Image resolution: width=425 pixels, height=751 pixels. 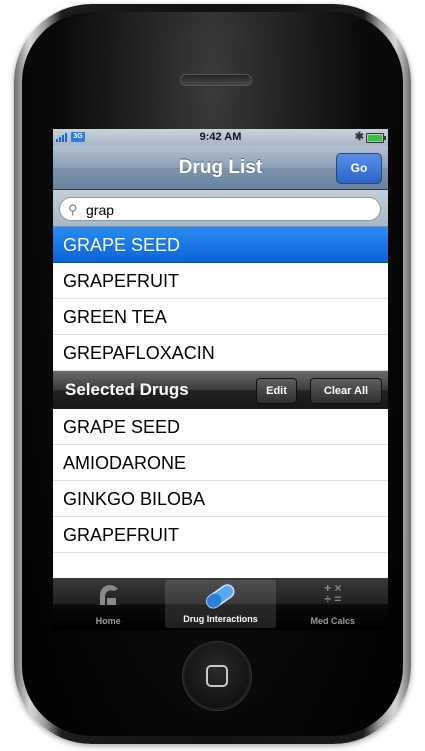 I want to click on earpiece-speaker, so click(x=216, y=80).